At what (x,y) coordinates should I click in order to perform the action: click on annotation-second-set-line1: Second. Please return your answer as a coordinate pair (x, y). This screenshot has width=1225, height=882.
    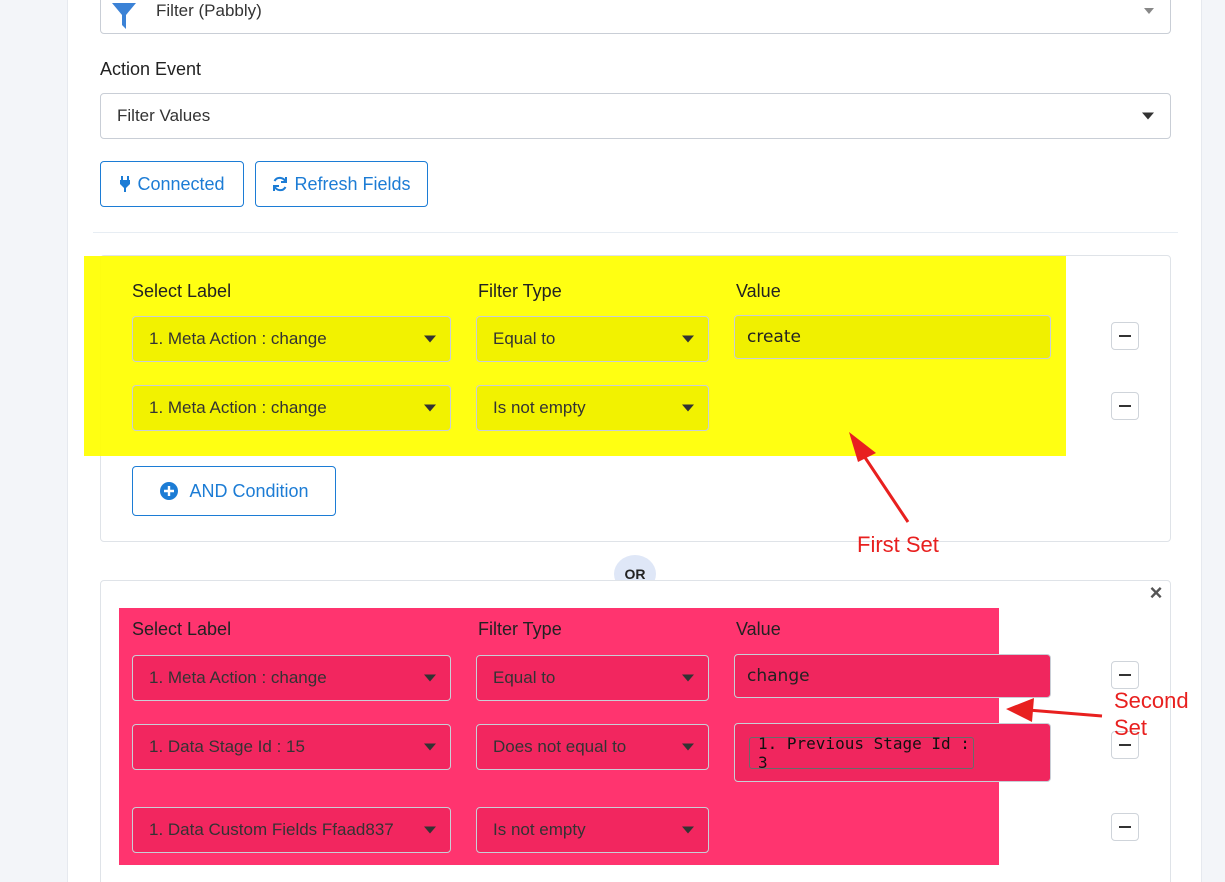
    Looking at the image, I should click on (1151, 700).